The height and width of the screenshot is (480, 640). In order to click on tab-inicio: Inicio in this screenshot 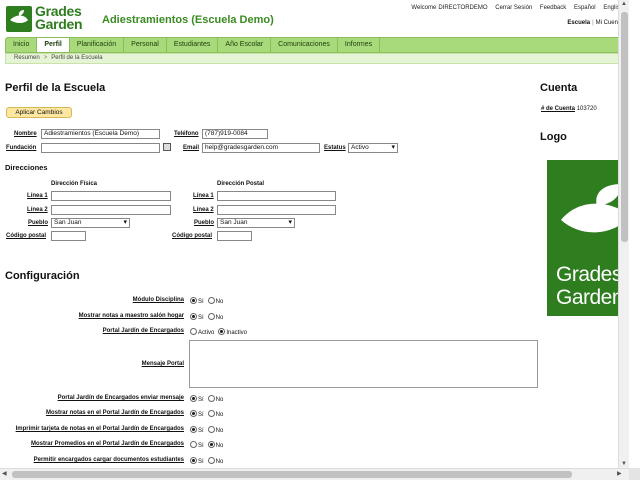, I will do `click(22, 45)`.